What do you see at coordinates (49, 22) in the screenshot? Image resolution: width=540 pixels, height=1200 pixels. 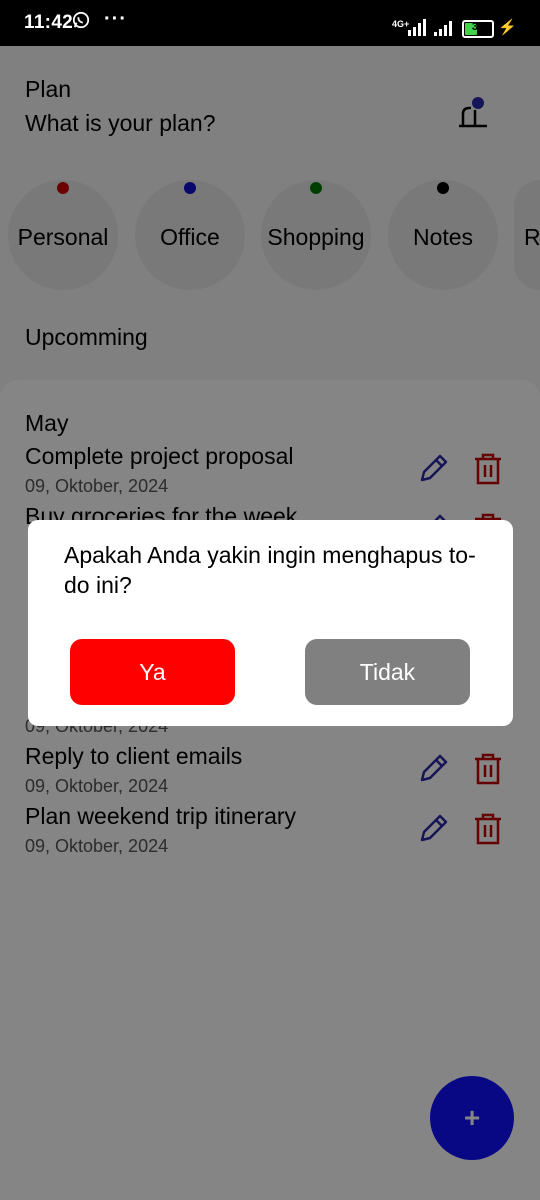 I see `status-time: 11:42` at bounding box center [49, 22].